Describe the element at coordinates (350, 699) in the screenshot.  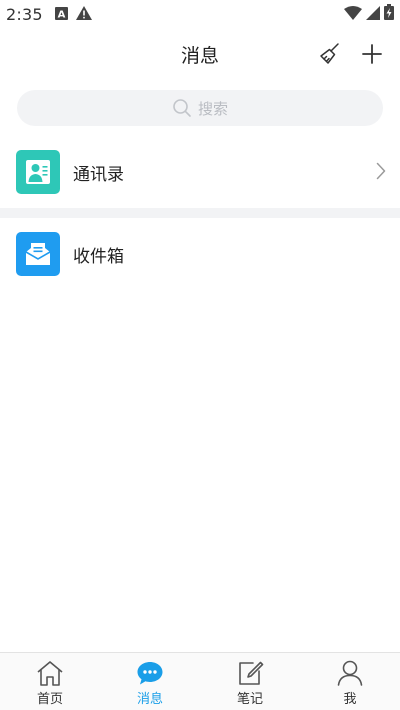
I see `nav-label: 我` at that location.